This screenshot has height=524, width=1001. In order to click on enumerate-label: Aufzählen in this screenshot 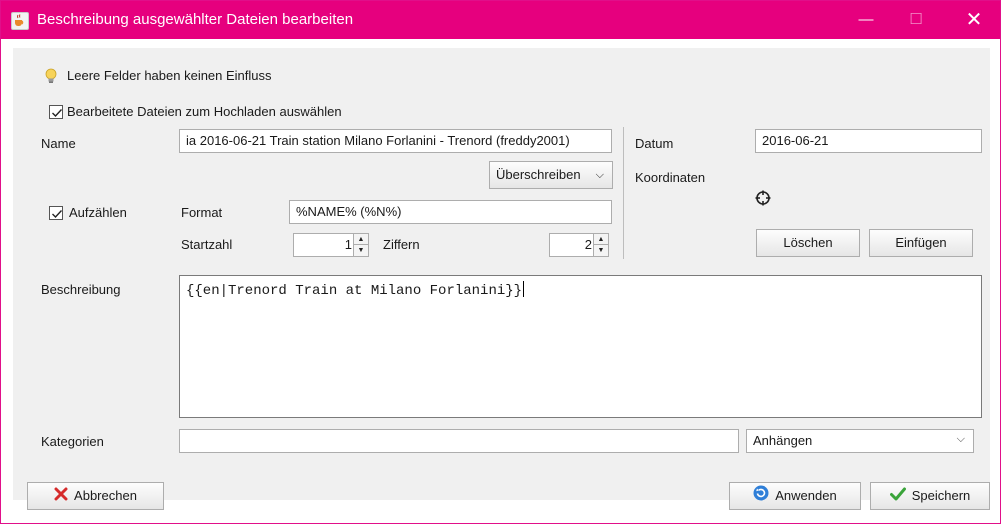, I will do `click(98, 212)`.